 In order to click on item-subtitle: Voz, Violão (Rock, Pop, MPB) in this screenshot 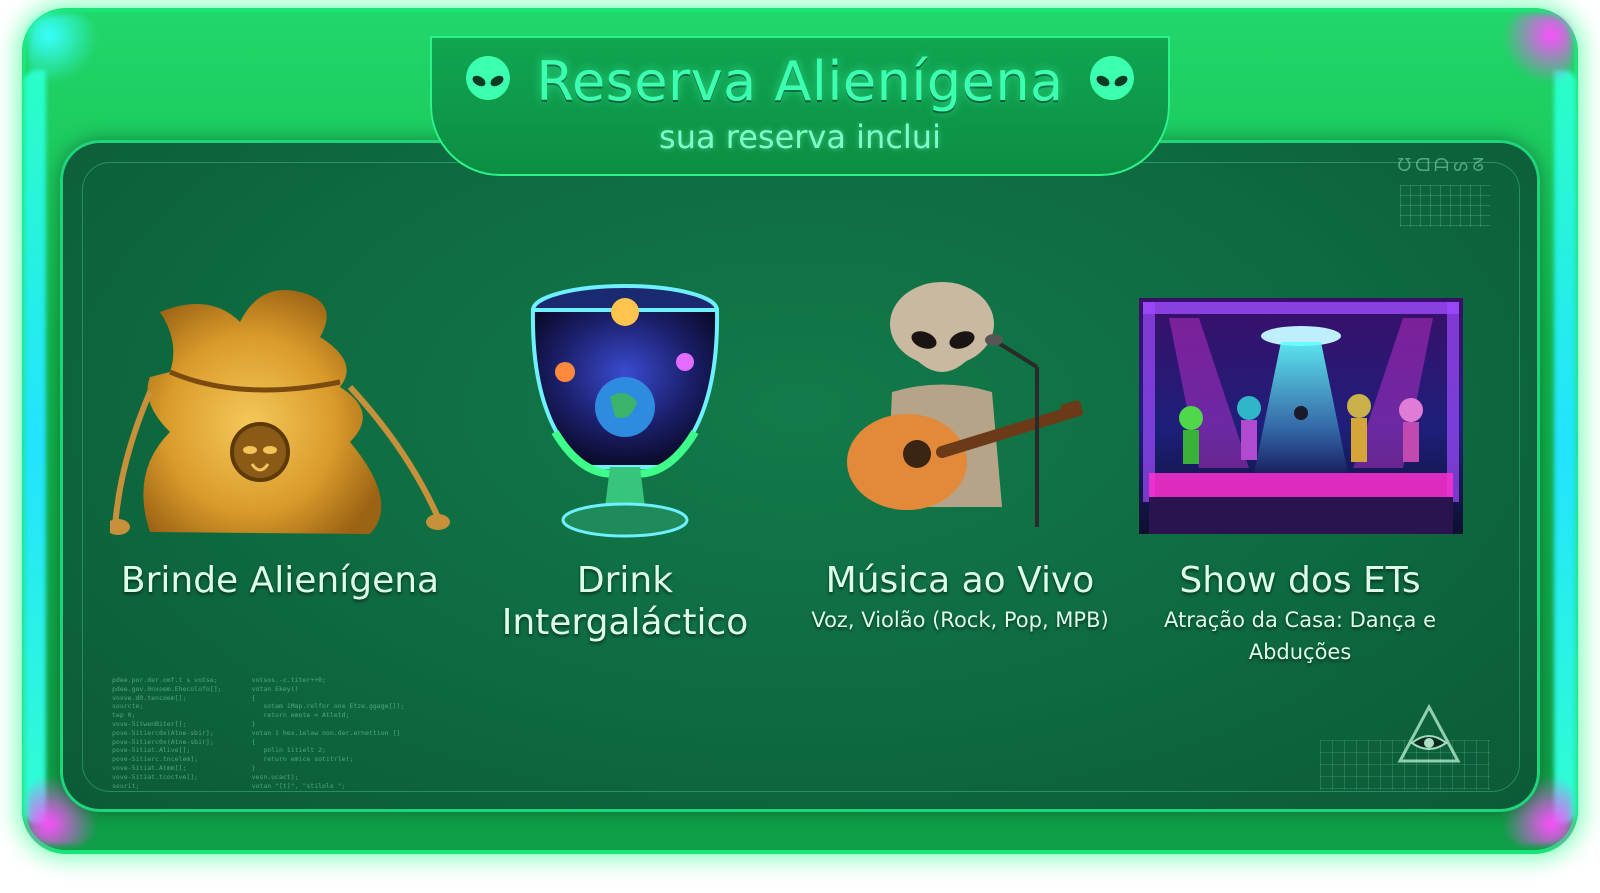, I will do `click(960, 620)`.